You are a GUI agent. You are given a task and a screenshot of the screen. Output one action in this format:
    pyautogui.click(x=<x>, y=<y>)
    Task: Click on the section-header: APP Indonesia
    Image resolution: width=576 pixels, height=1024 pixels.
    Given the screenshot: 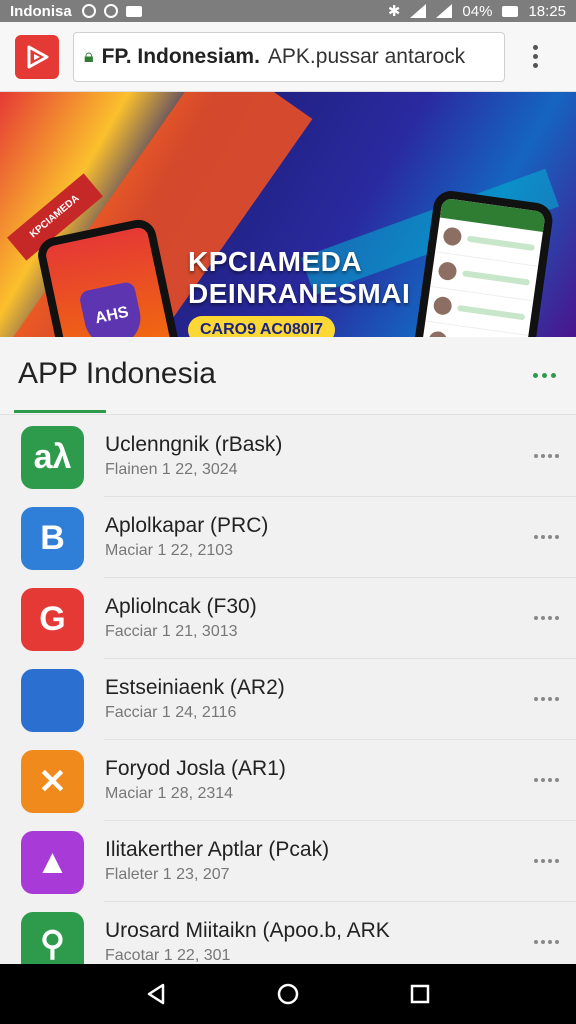 What is the action you would take?
    pyautogui.click(x=288, y=376)
    